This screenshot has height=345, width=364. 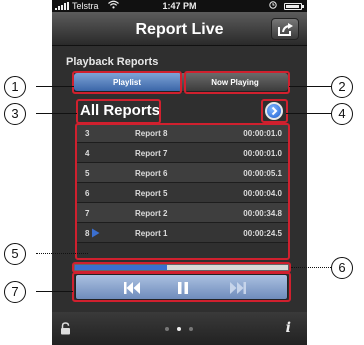 What do you see at coordinates (15, 292) in the screenshot?
I see `callout-7: 7` at bounding box center [15, 292].